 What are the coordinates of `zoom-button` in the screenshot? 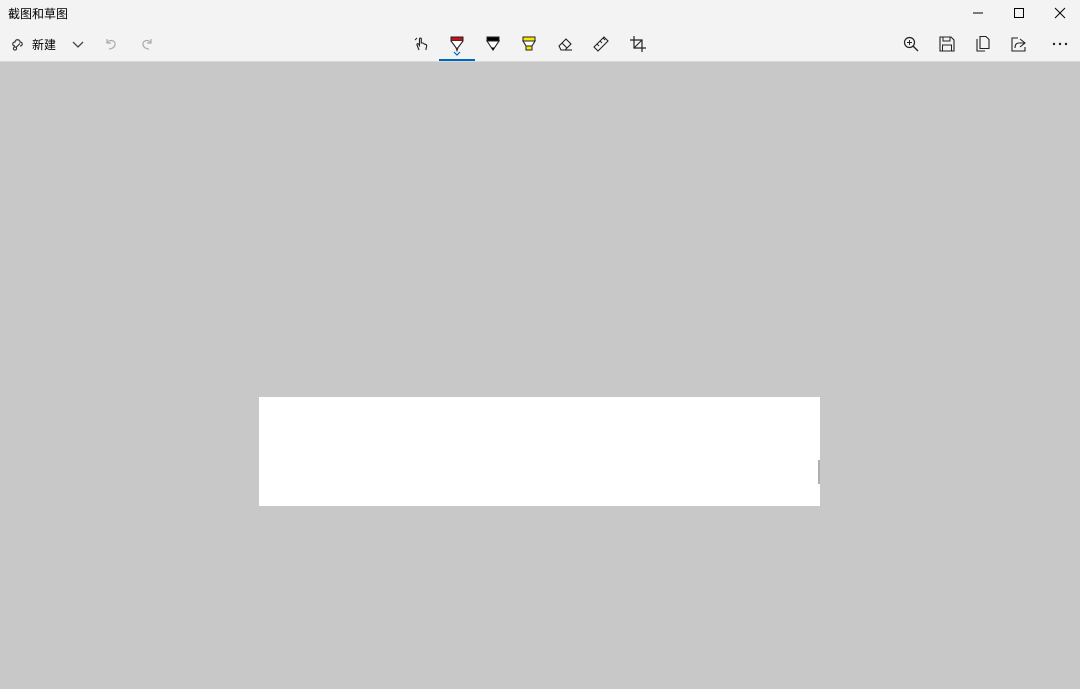 It's located at (911, 44).